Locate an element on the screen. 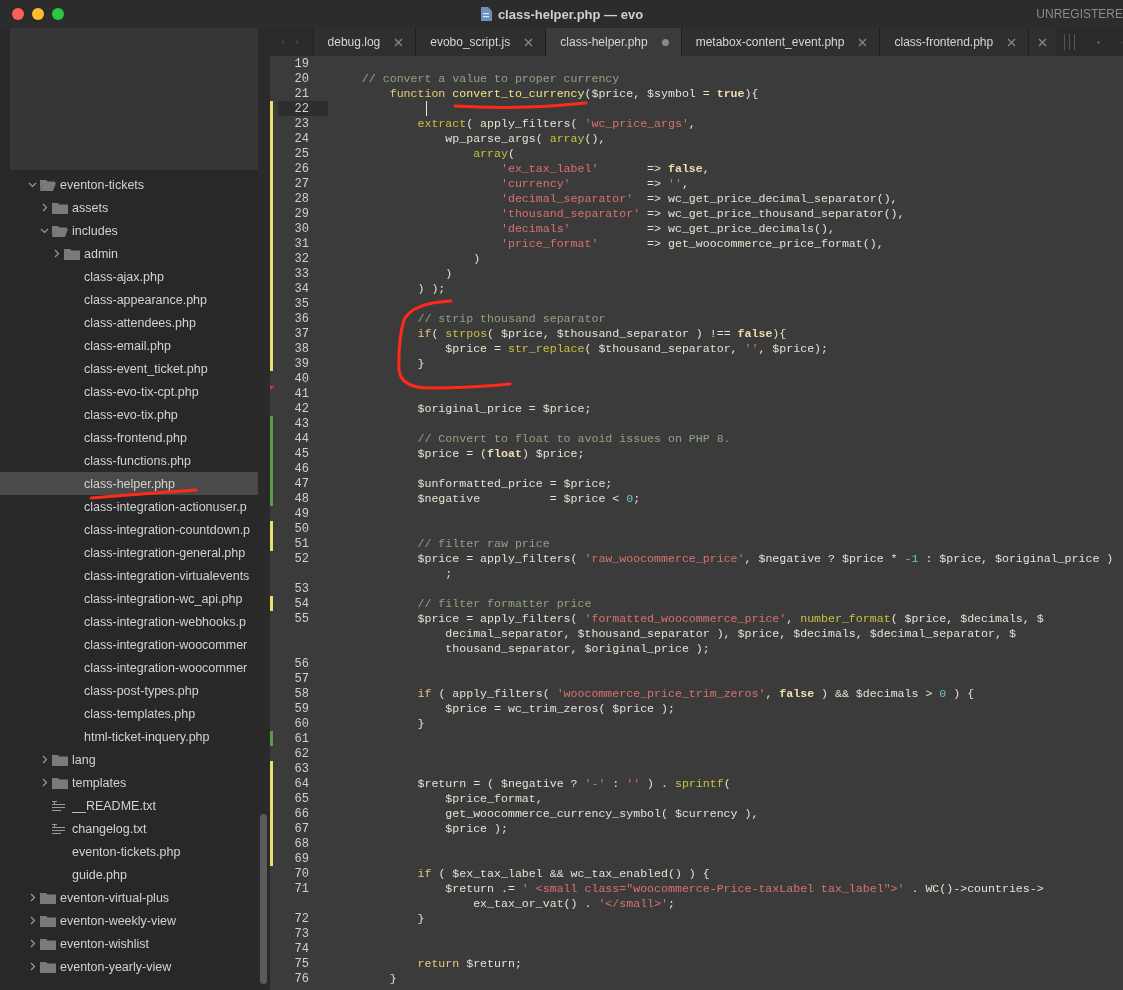  minimize-window-button is located at coordinates (38, 14).